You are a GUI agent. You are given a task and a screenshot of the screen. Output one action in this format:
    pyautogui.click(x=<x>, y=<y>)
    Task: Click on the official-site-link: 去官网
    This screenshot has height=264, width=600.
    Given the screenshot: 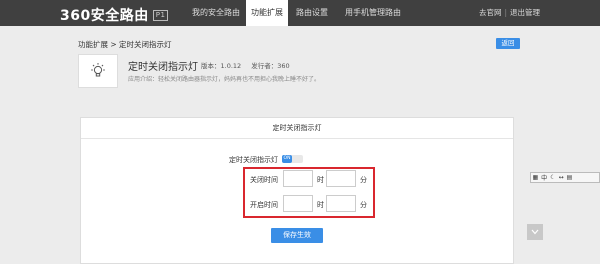 What is the action you would take?
    pyautogui.click(x=490, y=12)
    